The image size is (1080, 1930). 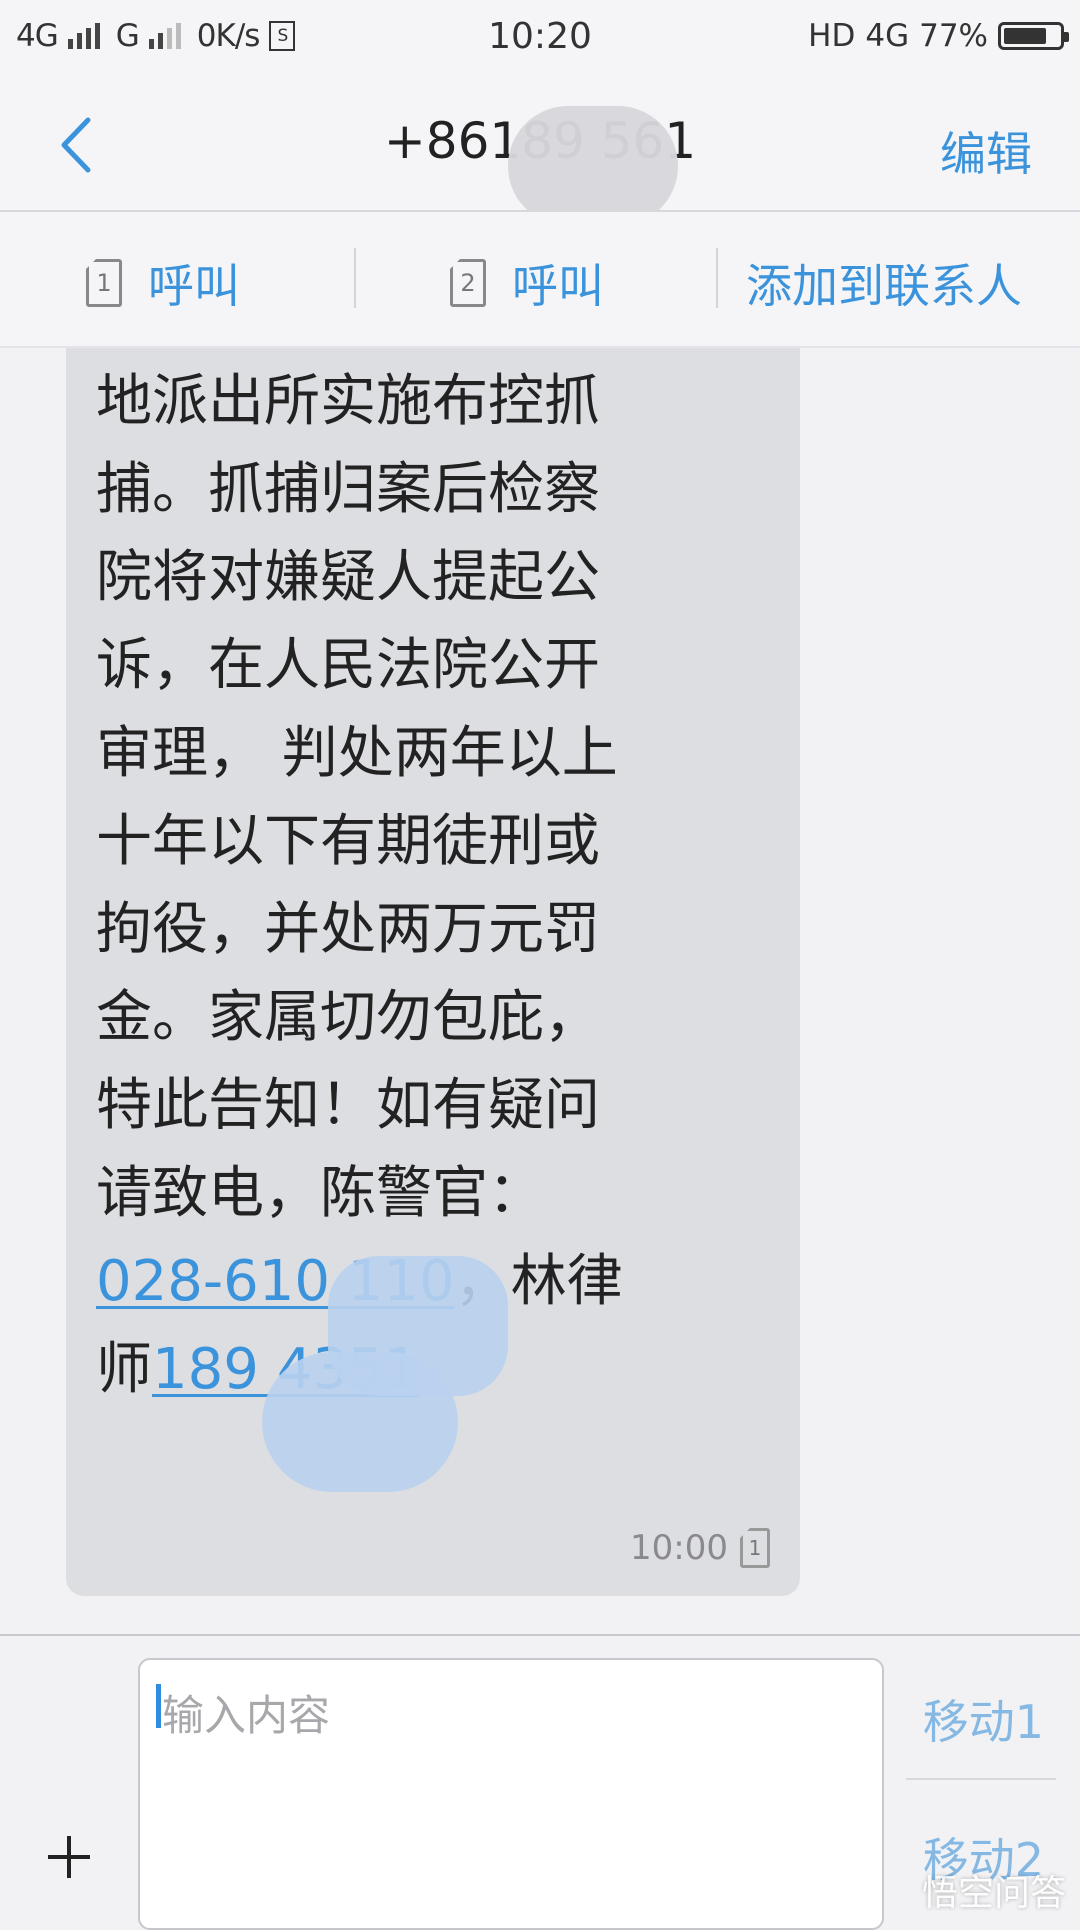 I want to click on network-type-3: 4G, so click(x=887, y=36).